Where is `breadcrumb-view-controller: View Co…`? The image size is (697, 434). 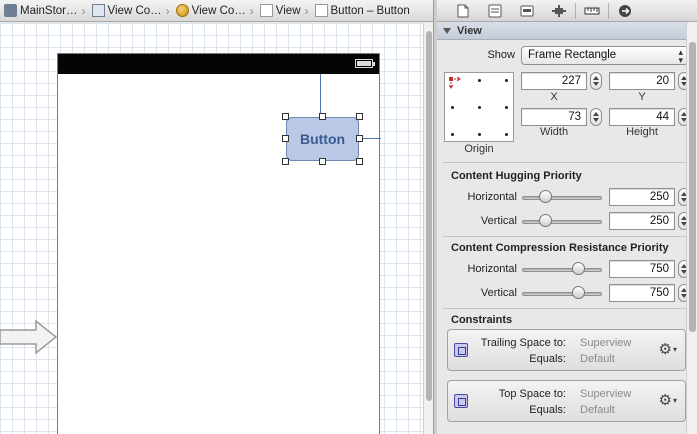
breadcrumb-view-controller: View Co… is located at coordinates (210, 10).